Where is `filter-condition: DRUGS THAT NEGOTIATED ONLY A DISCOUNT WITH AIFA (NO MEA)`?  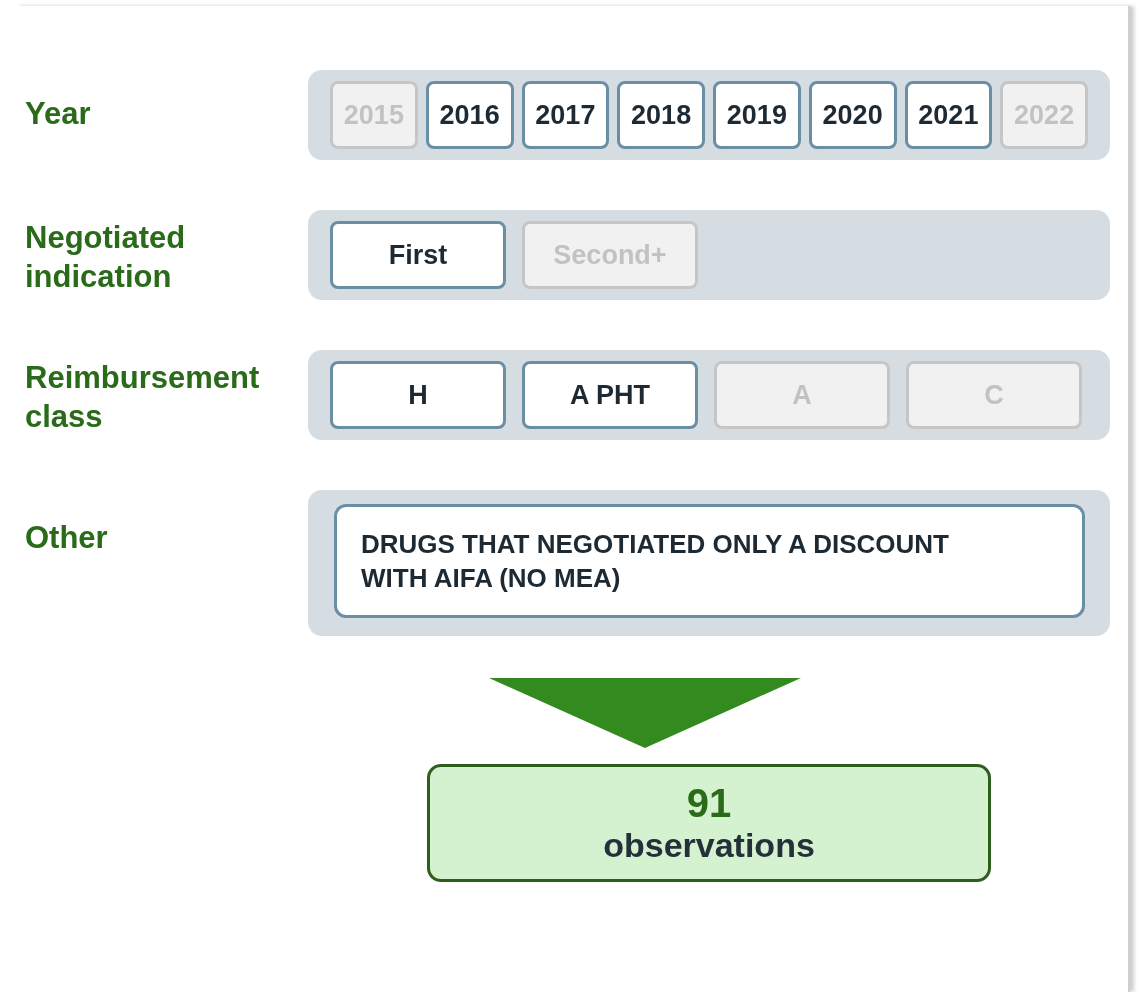 filter-condition: DRUGS THAT NEGOTIATED ONLY A DISCOUNT WITH AIFA (NO MEA) is located at coordinates (709, 561).